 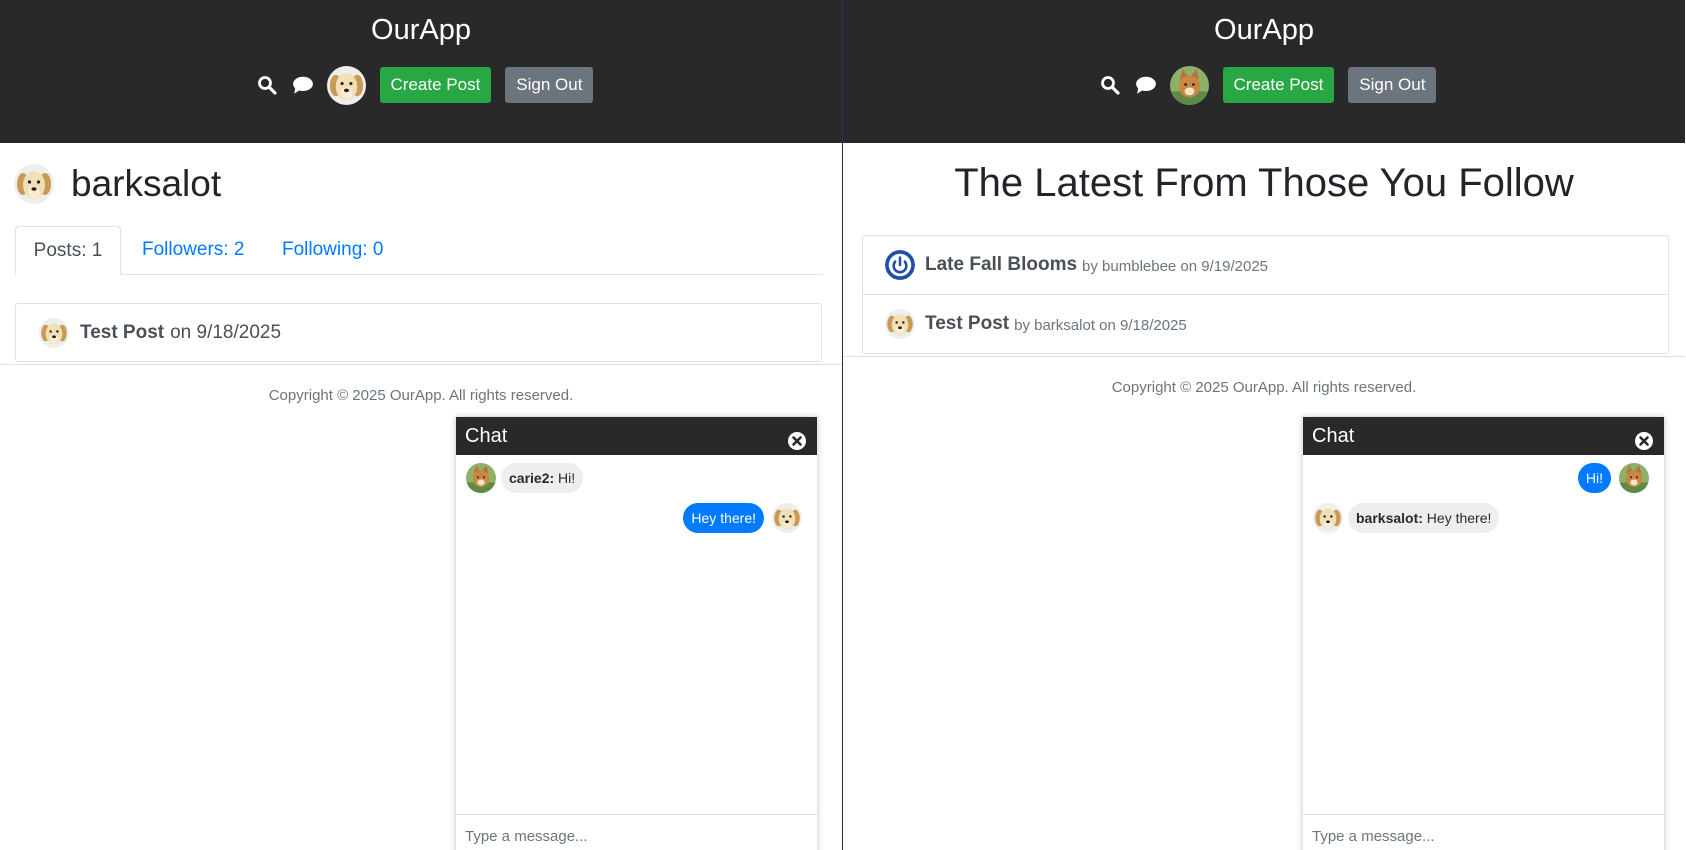 What do you see at coordinates (967, 324) in the screenshot?
I see `feed-item-title: Test Post` at bounding box center [967, 324].